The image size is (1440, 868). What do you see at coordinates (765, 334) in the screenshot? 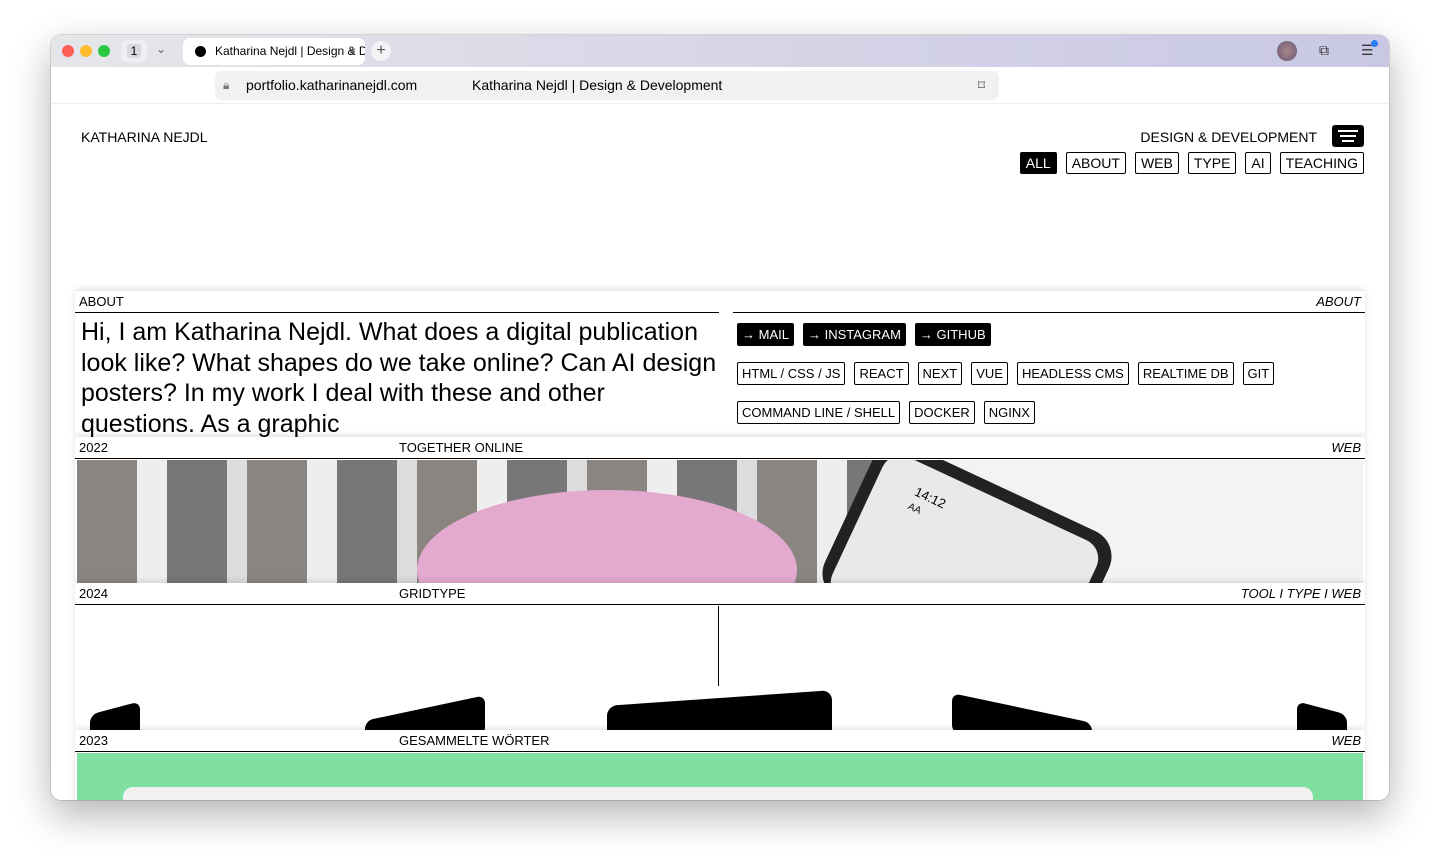
I see `mail-link: → MAIL` at bounding box center [765, 334].